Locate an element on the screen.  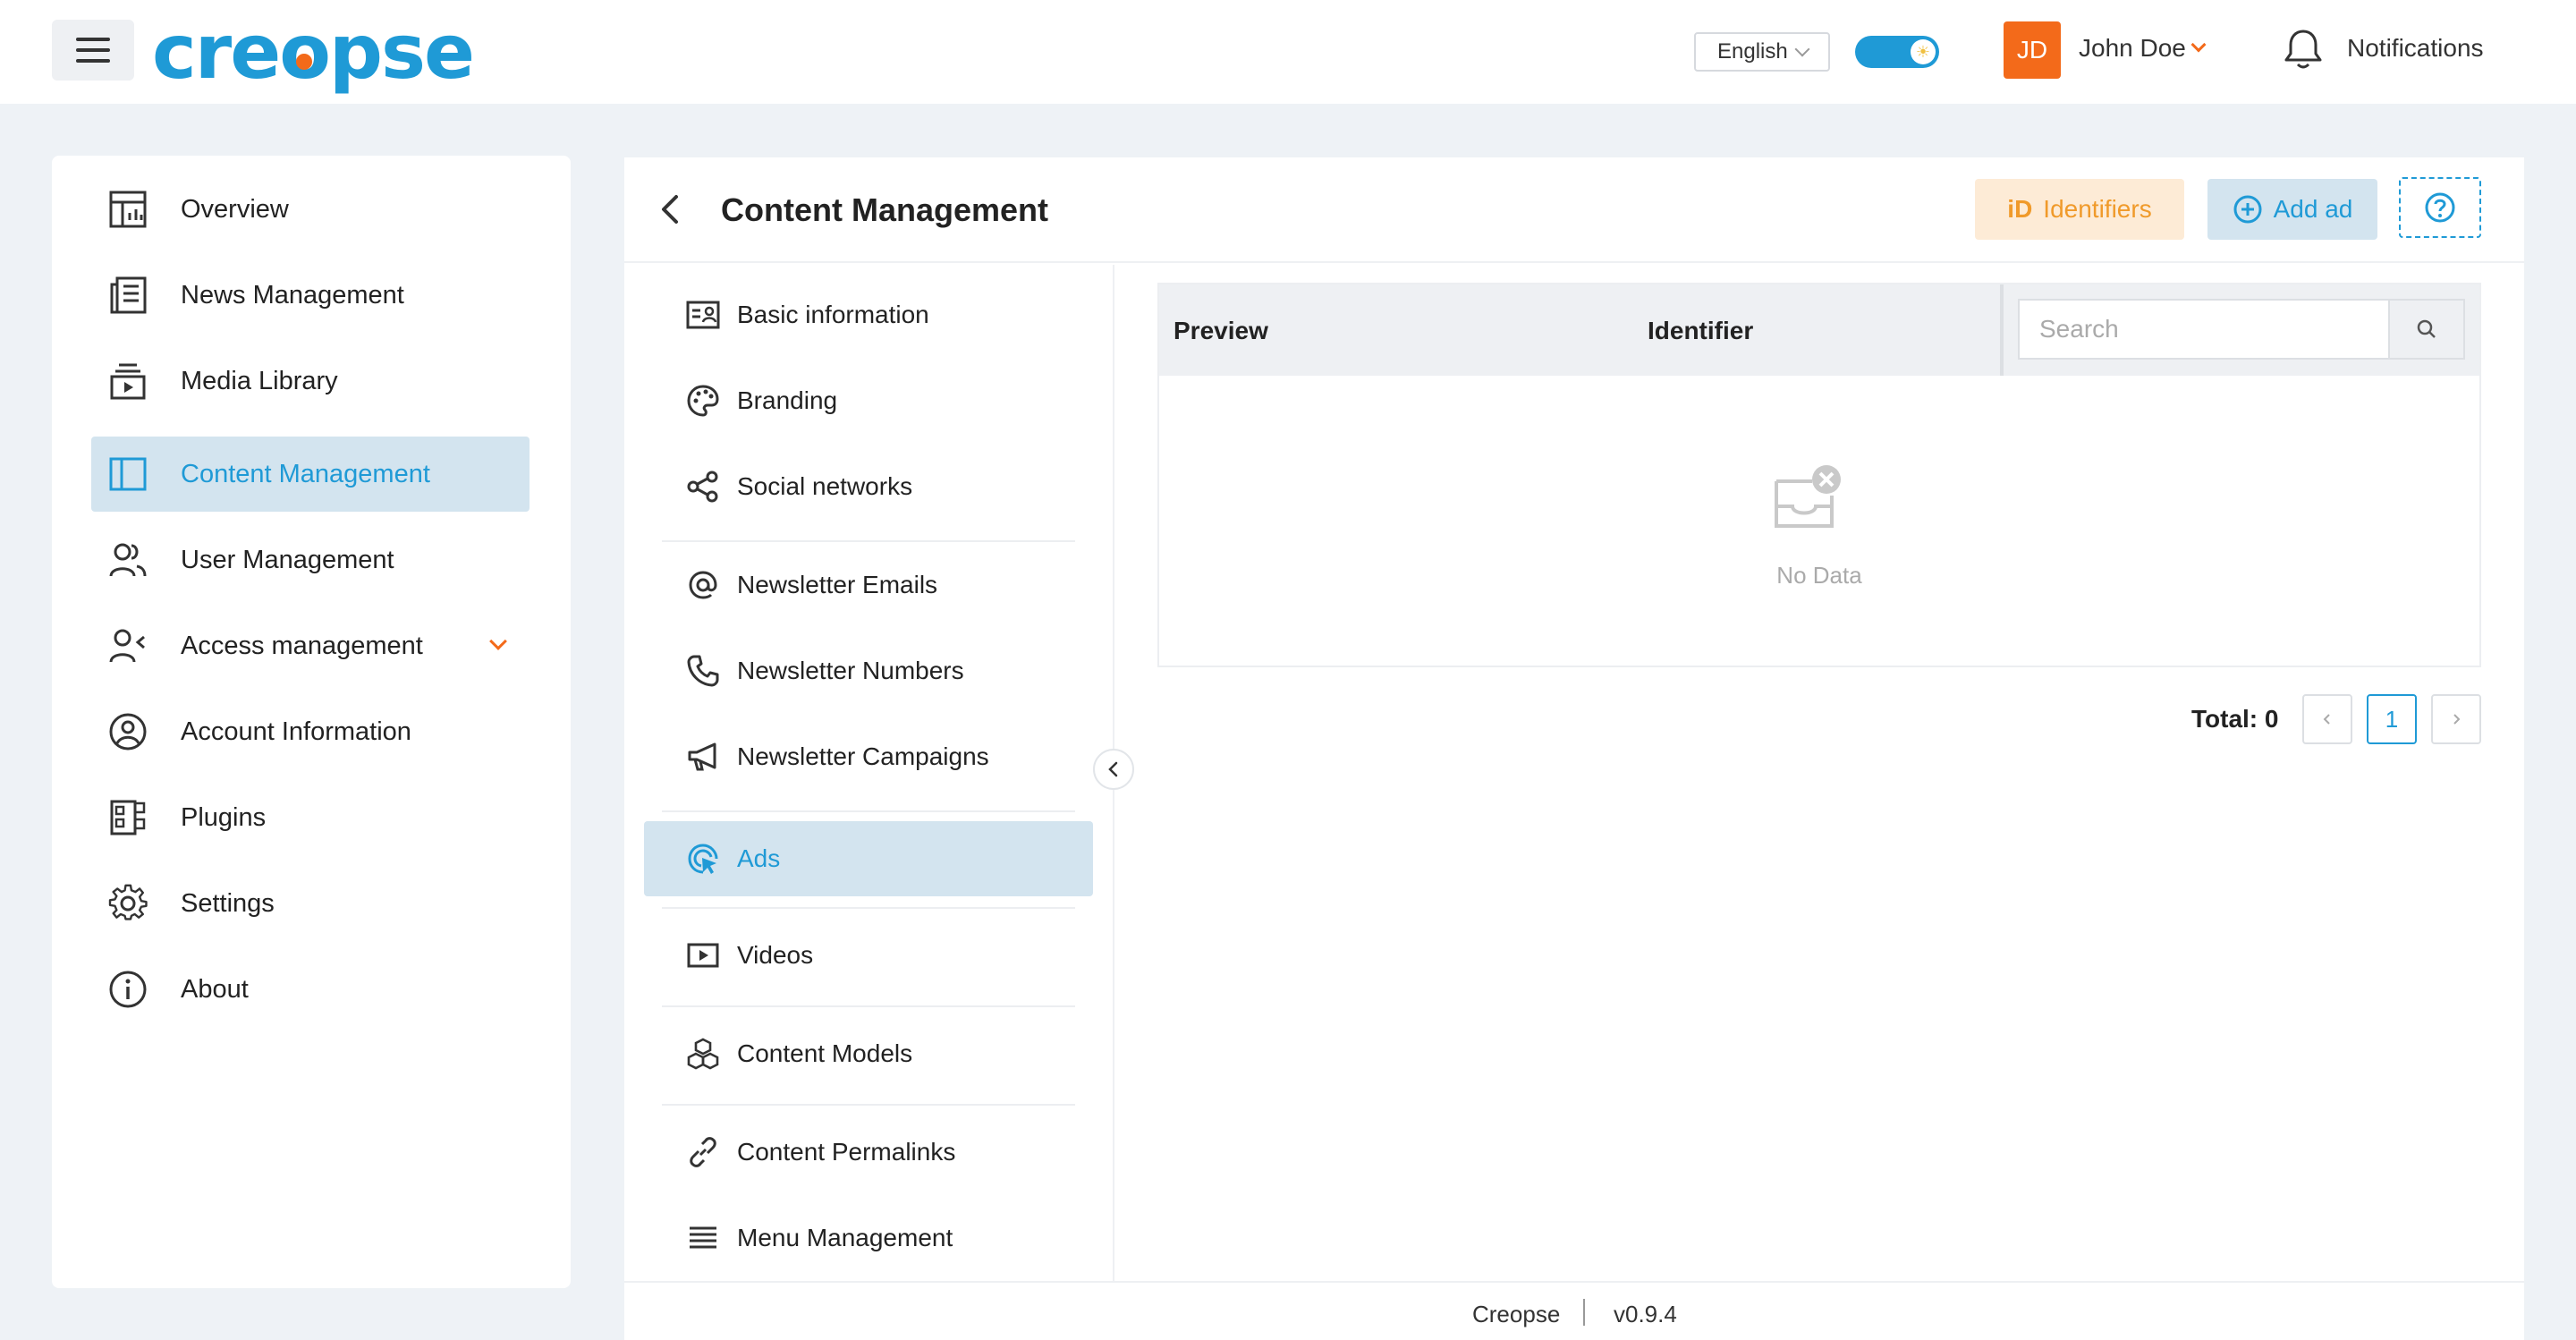
sidebar-item-content-management: Content Management is located at coordinates (310, 474).